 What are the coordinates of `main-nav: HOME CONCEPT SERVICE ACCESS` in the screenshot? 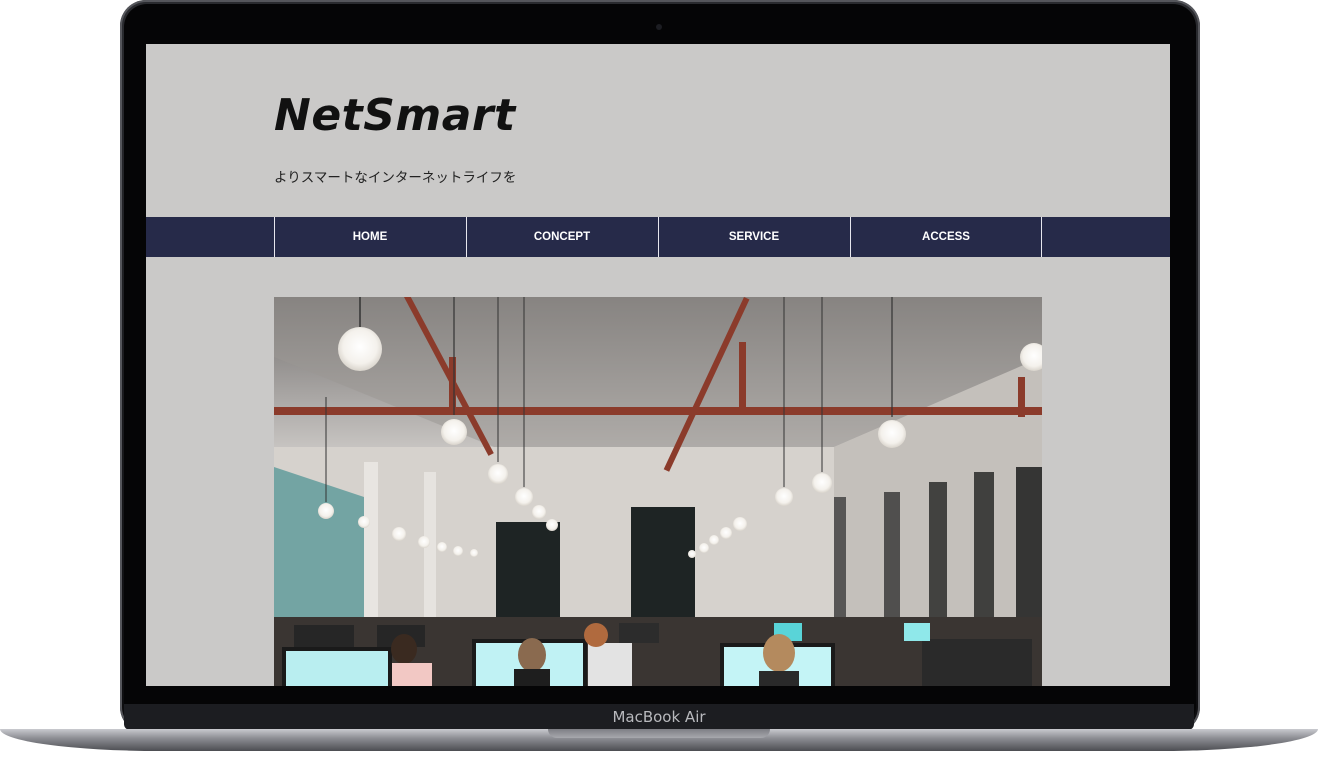 It's located at (658, 237).